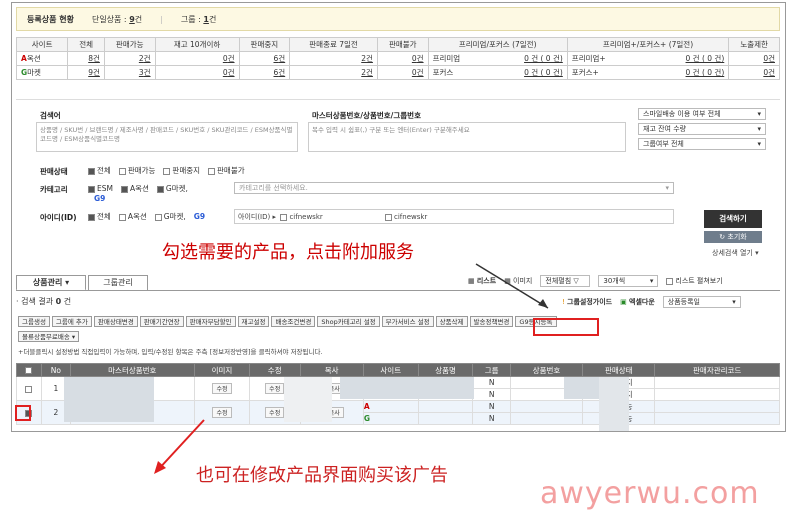 The height and width of the screenshot is (530, 799). What do you see at coordinates (491, 370) in the screenshot?
I see `list-header: 그룹` at bounding box center [491, 370].